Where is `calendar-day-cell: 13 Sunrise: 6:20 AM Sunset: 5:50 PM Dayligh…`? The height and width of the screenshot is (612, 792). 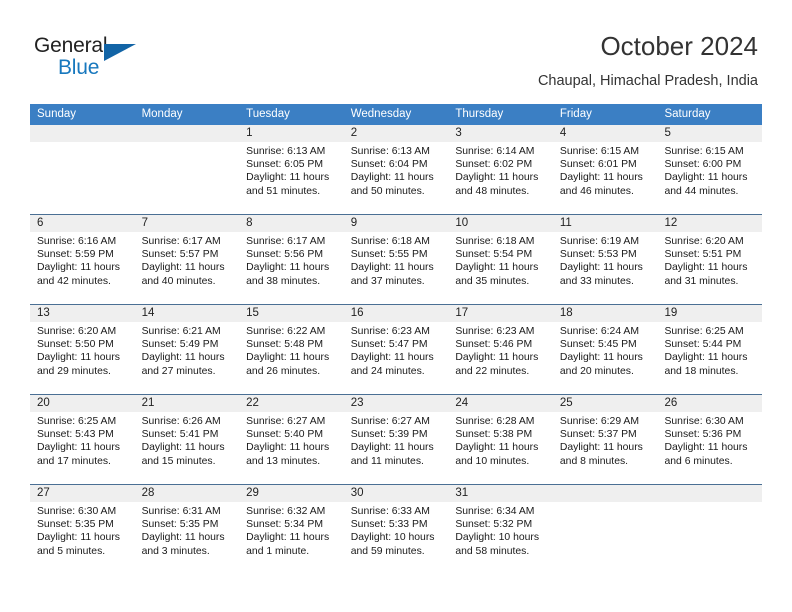
calendar-day-cell: 13 Sunrise: 6:20 AM Sunset: 5:50 PM Dayligh… is located at coordinates (82, 349).